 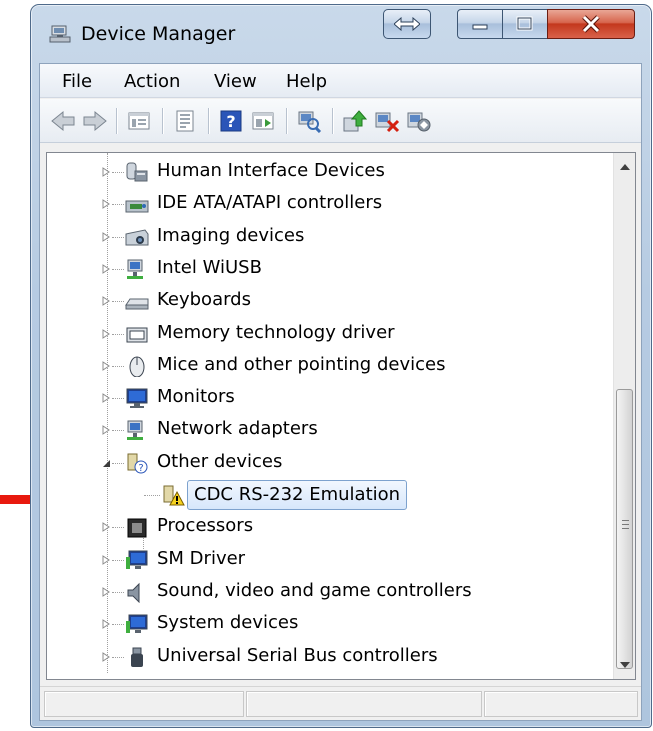 What do you see at coordinates (137, 304) in the screenshot?
I see `keyboard-icon` at bounding box center [137, 304].